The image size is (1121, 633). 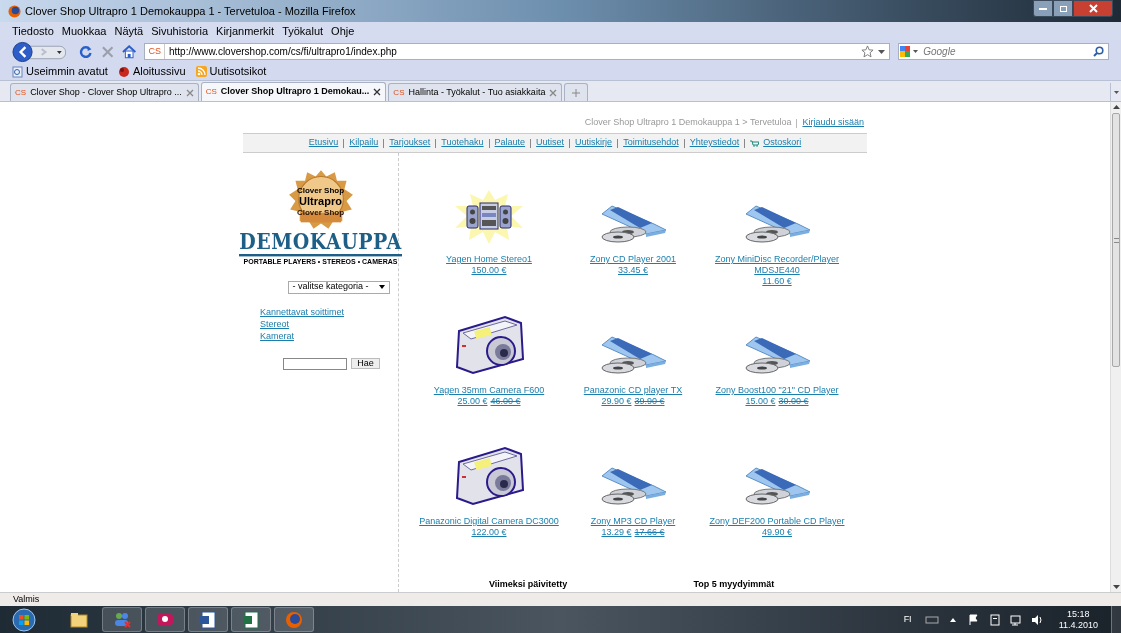 I want to click on product-price-link: 11.60 €, so click(x=777, y=281).